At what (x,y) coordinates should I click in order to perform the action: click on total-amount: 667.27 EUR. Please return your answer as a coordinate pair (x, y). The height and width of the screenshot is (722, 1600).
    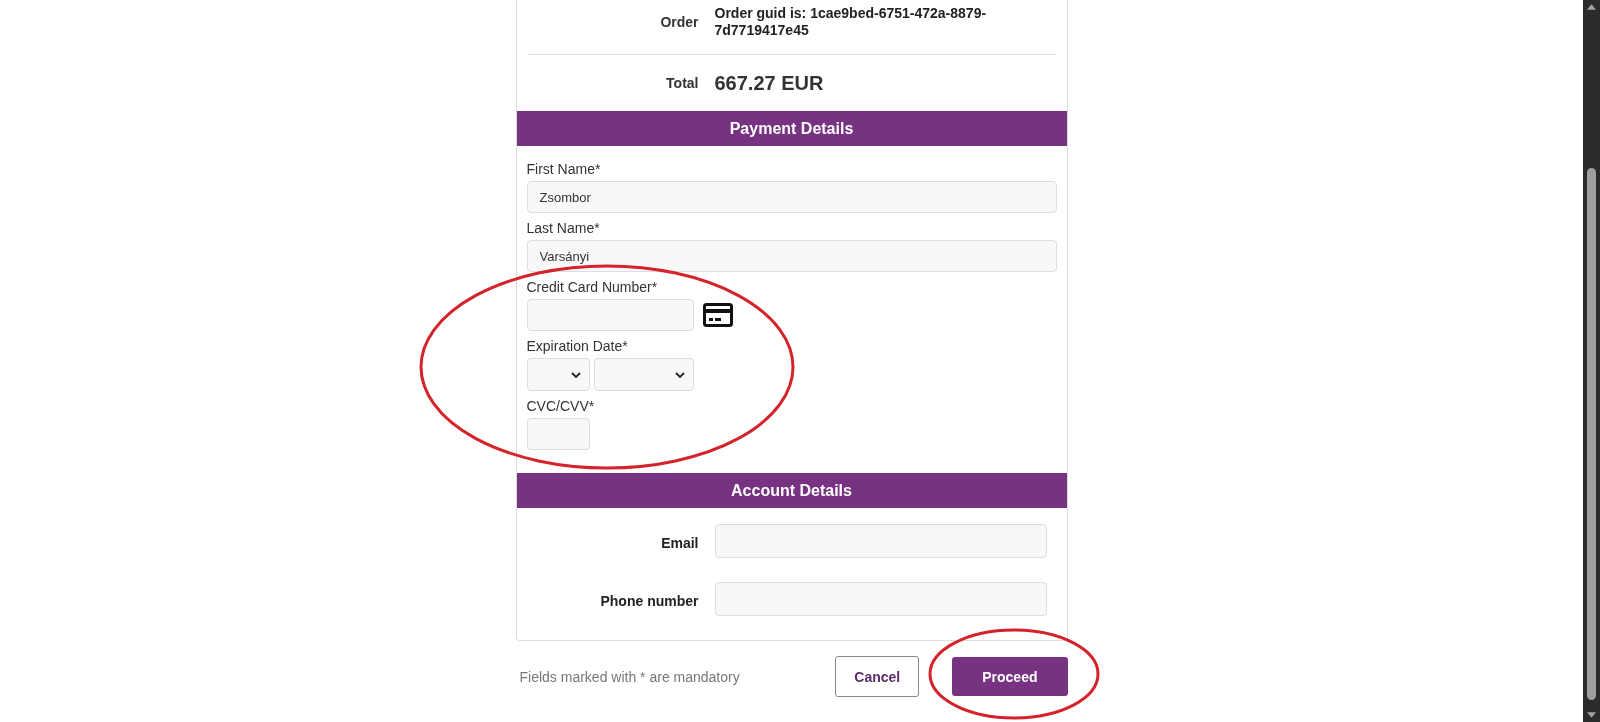
    Looking at the image, I should click on (769, 83).